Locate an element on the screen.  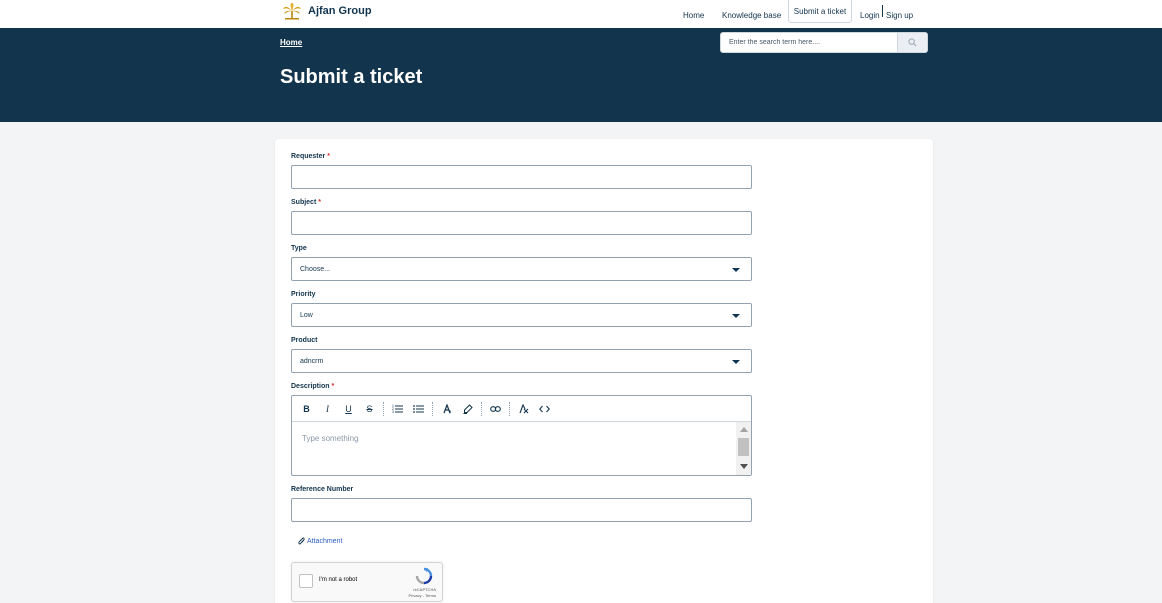
nav-login-link: Login is located at coordinates (870, 15).